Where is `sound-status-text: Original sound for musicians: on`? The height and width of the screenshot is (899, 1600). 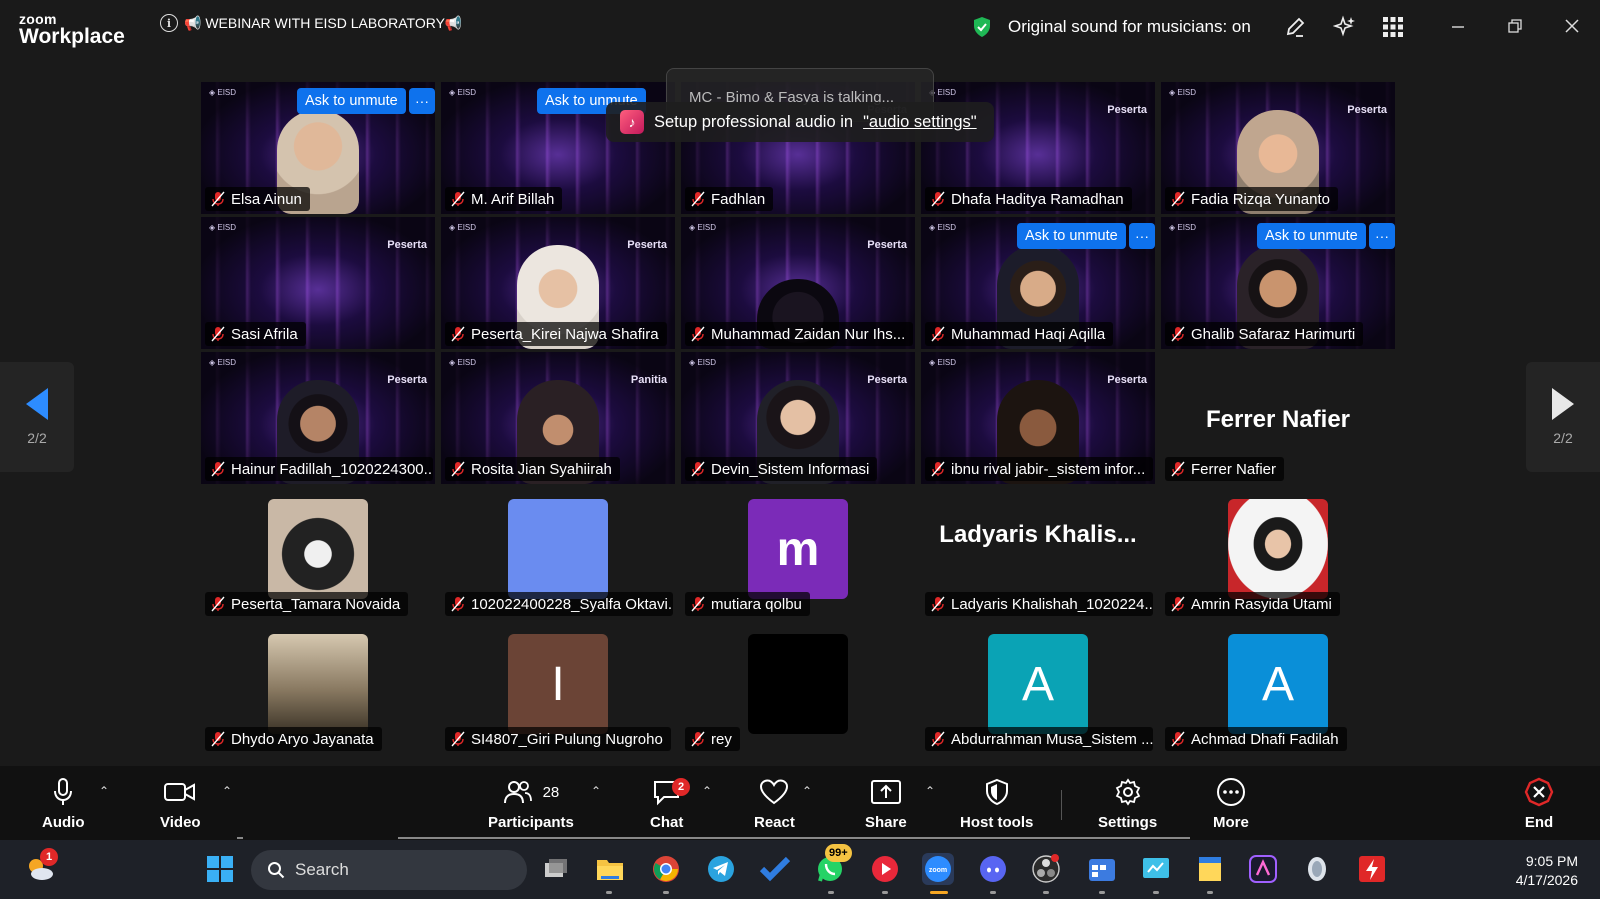
sound-status-text: Original sound for musicians: on is located at coordinates (1129, 26).